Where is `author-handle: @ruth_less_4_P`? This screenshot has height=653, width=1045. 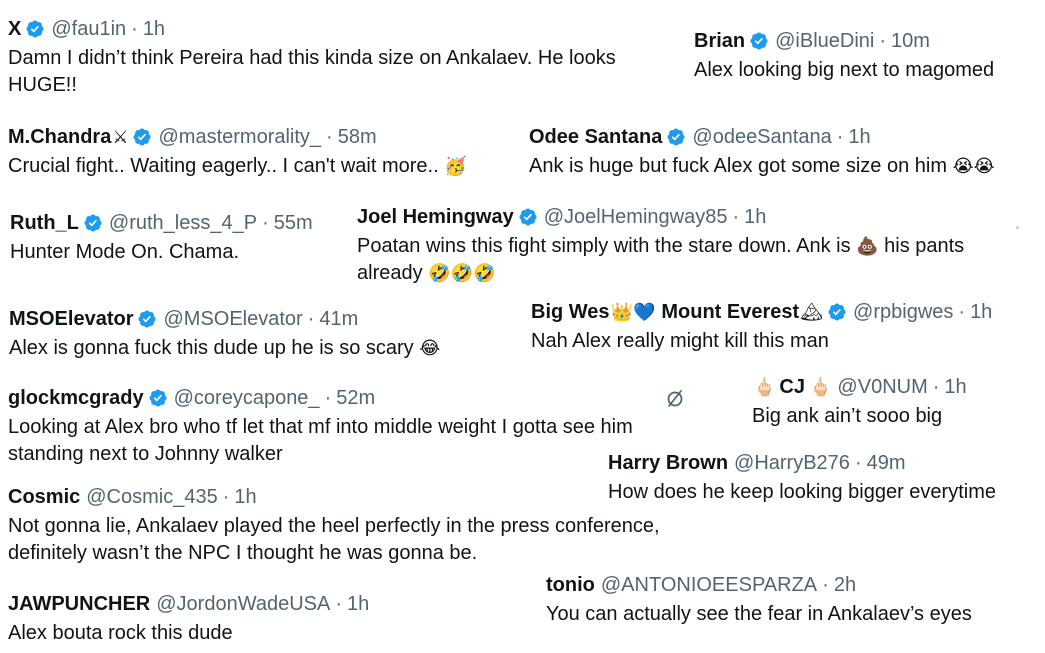 author-handle: @ruth_less_4_P is located at coordinates (183, 223).